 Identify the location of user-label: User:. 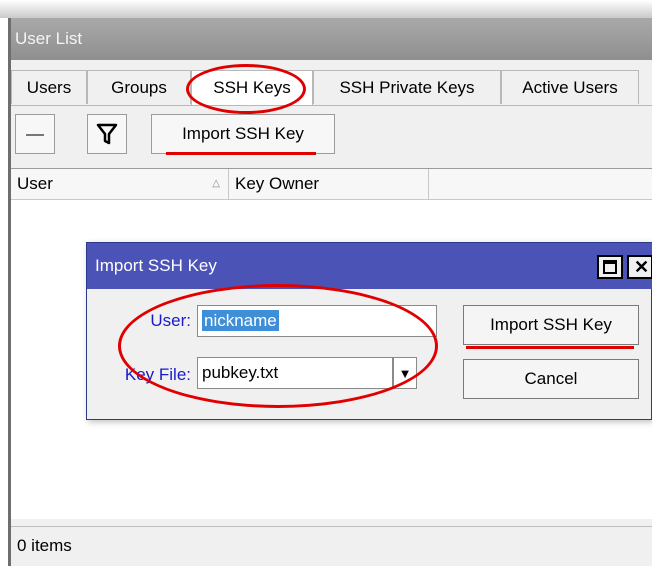
(170, 320).